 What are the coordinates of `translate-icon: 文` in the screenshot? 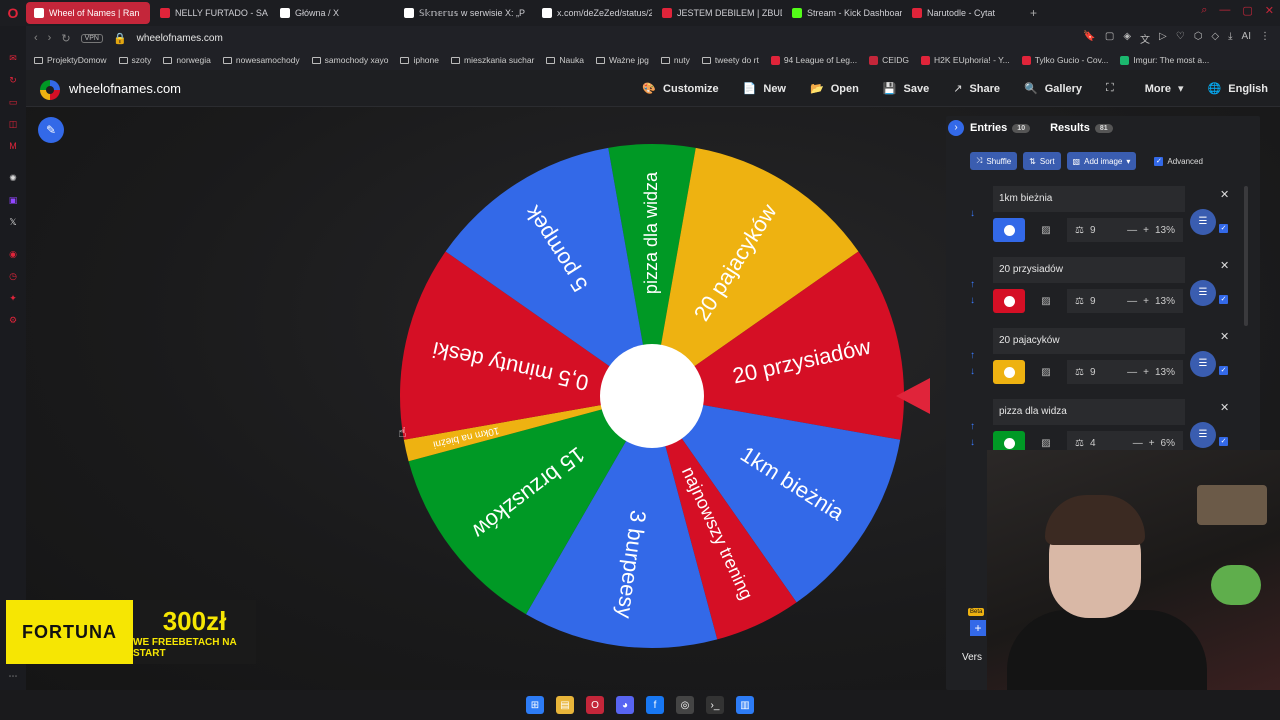 It's located at (1145, 38).